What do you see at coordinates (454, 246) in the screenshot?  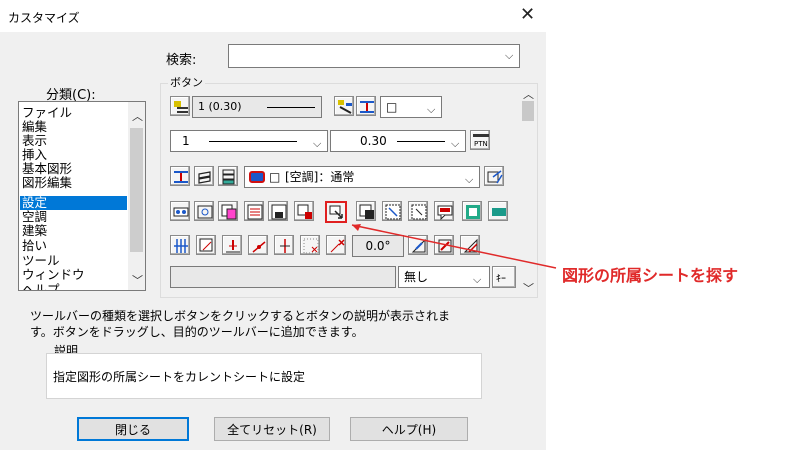 I see `annotation-arrow` at bounding box center [454, 246].